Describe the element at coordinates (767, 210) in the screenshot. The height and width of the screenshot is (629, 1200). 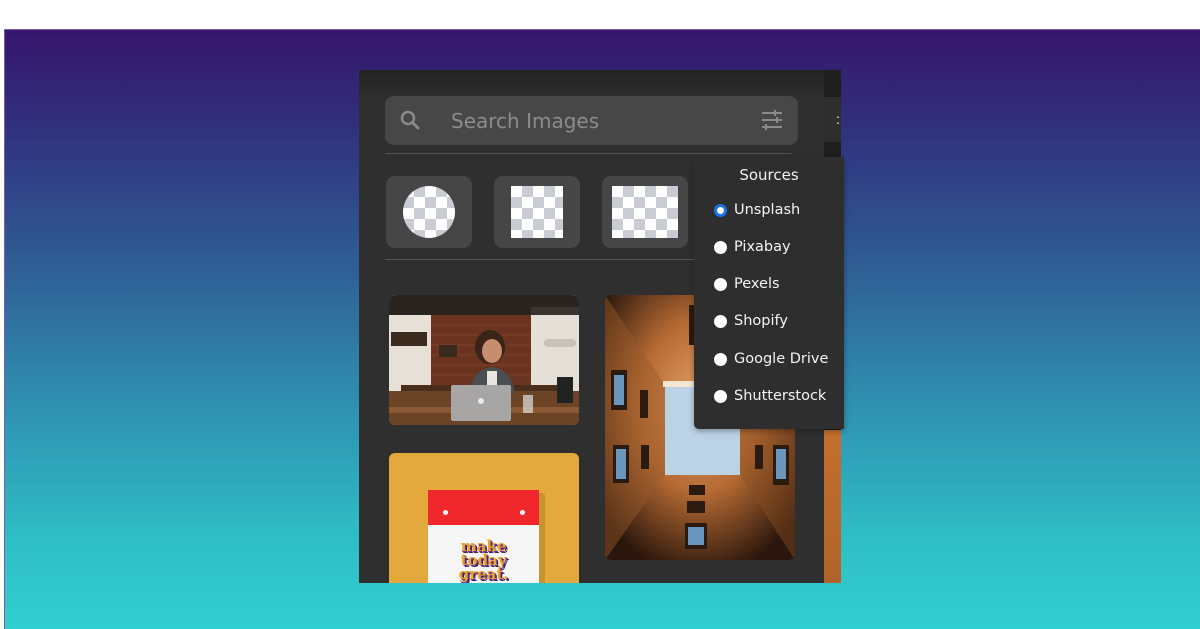
I see `source-option-label: Unsplash` at that location.